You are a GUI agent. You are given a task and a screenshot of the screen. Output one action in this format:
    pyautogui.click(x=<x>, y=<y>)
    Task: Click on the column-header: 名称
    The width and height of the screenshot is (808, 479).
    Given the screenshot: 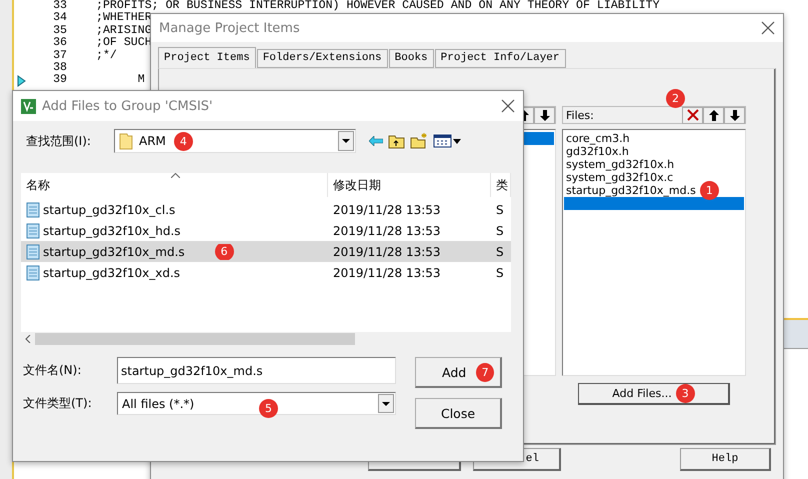 What is the action you would take?
    pyautogui.click(x=174, y=185)
    